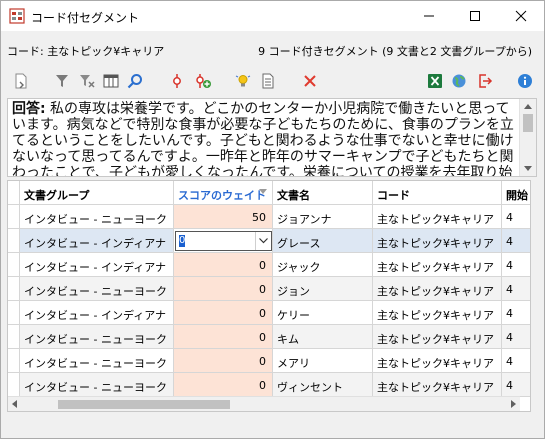 The width and height of the screenshot is (545, 439). What do you see at coordinates (87, 81) in the screenshot?
I see `clear-filter-button` at bounding box center [87, 81].